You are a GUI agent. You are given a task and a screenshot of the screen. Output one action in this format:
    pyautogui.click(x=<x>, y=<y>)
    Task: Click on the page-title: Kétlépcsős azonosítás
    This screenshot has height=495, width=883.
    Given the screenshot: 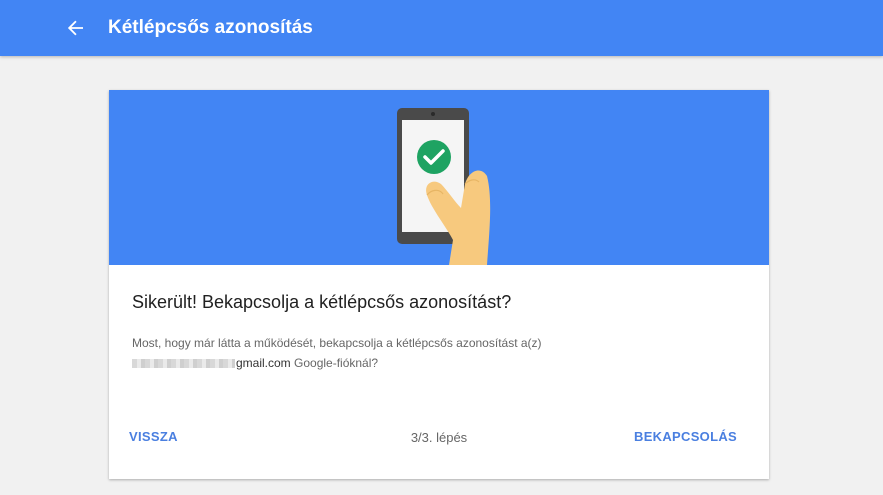 What is the action you would take?
    pyautogui.click(x=210, y=27)
    